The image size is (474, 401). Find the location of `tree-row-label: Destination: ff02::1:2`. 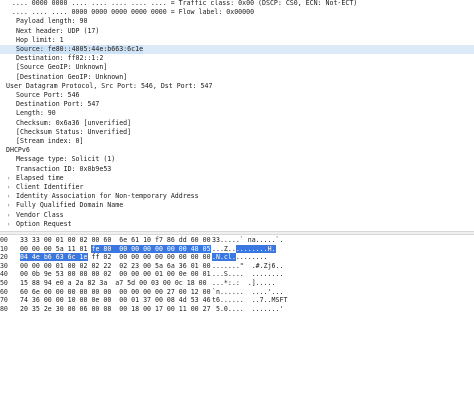

tree-row-label: Destination: ff02::1:2 is located at coordinates (60, 58).